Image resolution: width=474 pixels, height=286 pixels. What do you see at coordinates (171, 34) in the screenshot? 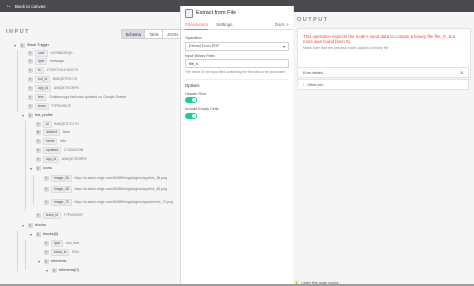
I see `tab-json: JSON` at bounding box center [171, 34].